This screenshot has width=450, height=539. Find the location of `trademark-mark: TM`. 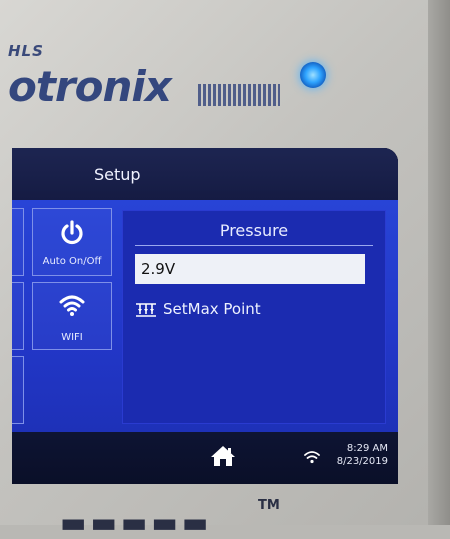

trademark-mark: TM is located at coordinates (269, 505).